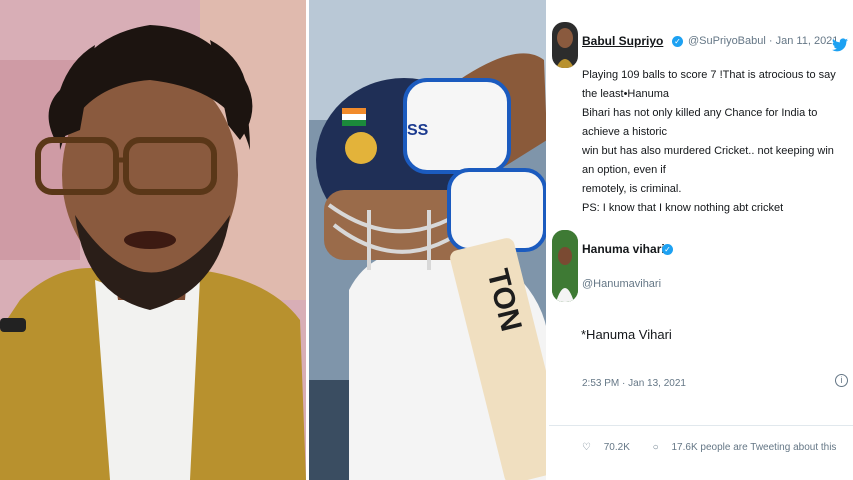  I want to click on reply-timestamp: 2:53 PM · Jan 13, 2021, so click(634, 383).